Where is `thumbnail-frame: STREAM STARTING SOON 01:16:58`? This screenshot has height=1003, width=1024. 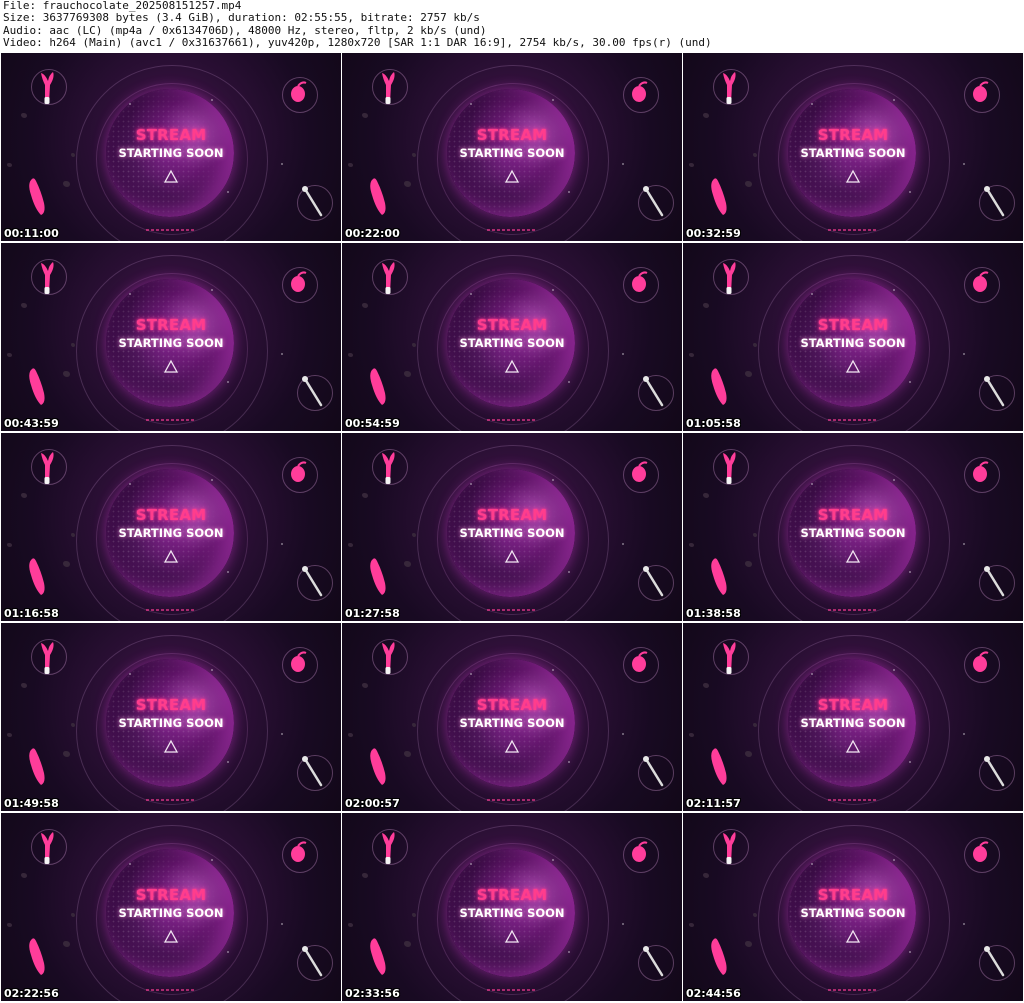
thumbnail-frame: STREAM STARTING SOON 01:16:58 is located at coordinates (171, 527).